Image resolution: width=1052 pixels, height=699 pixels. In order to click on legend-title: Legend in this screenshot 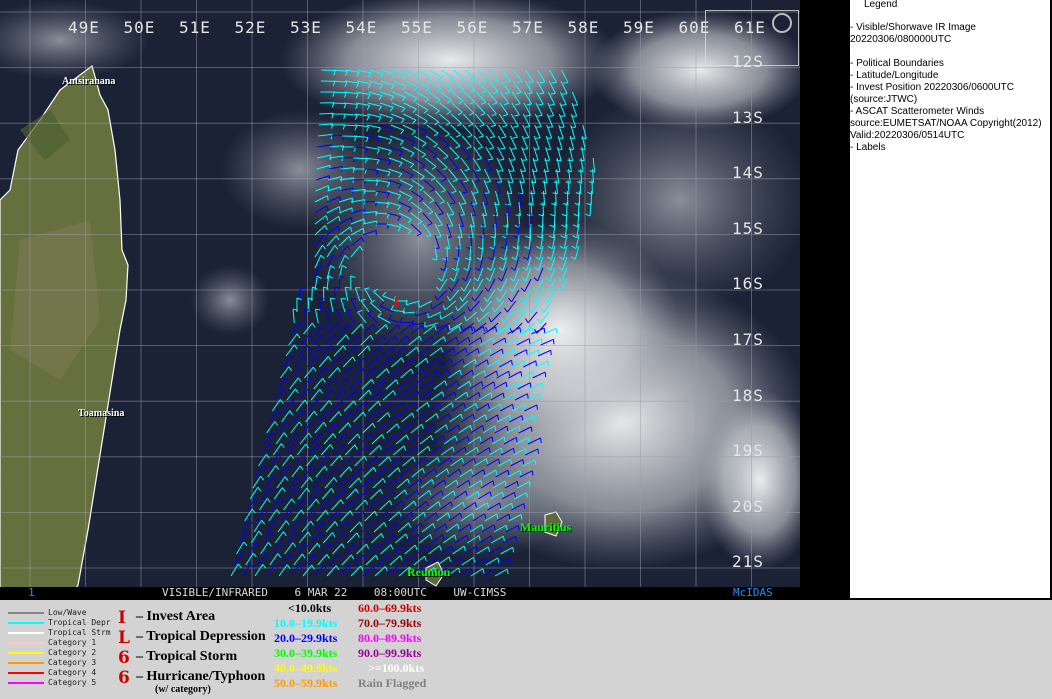, I will do `click(881, 5)`.